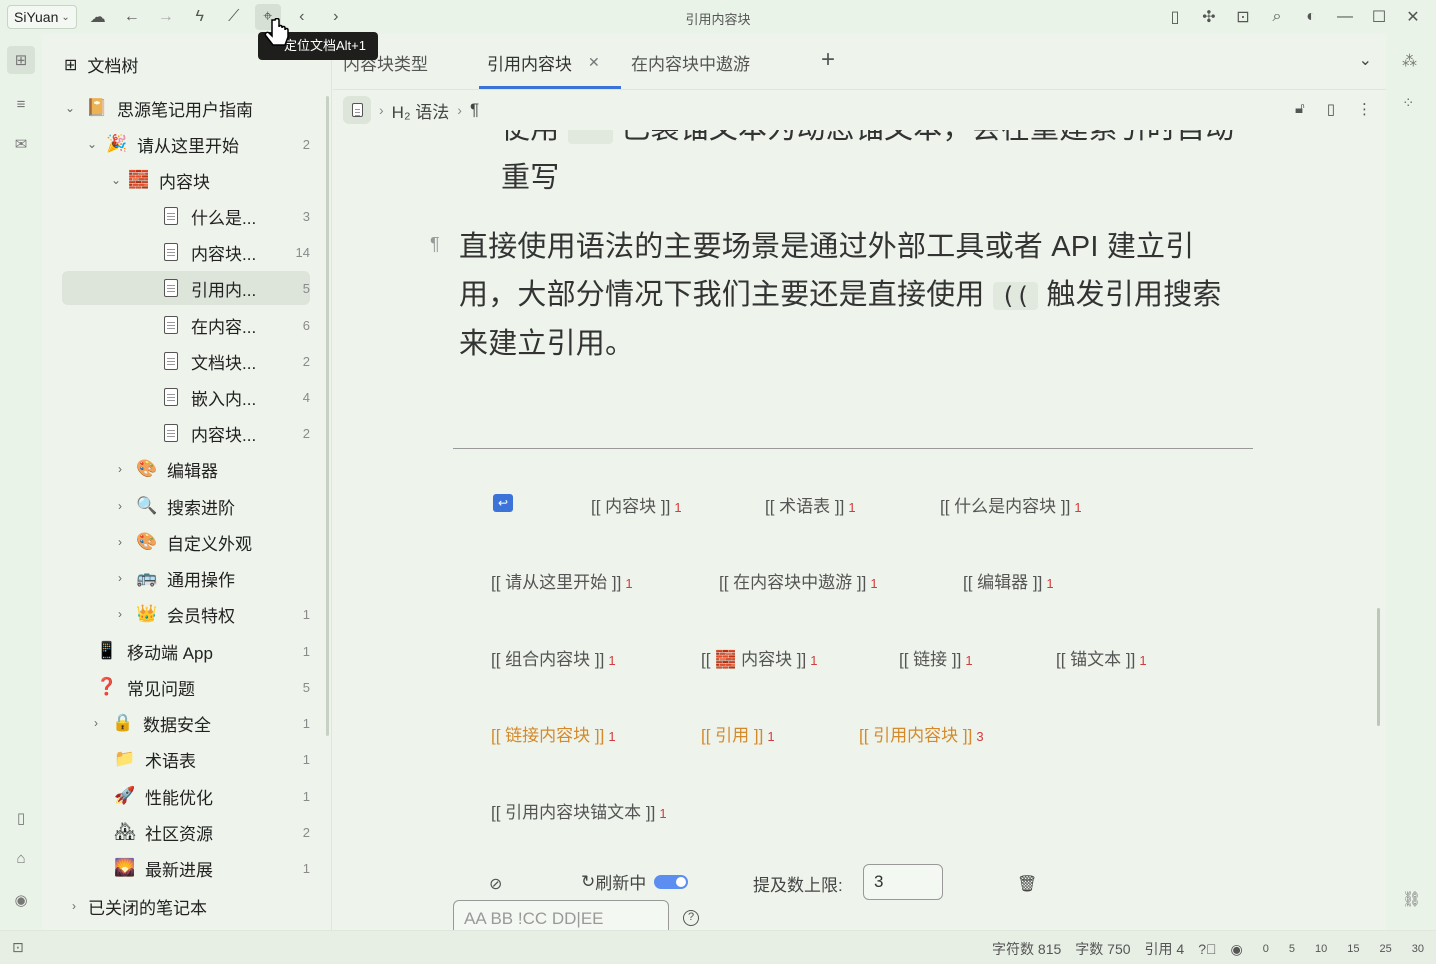 The image size is (1436, 964). I want to click on more-icon: ⋮, so click(1364, 109).